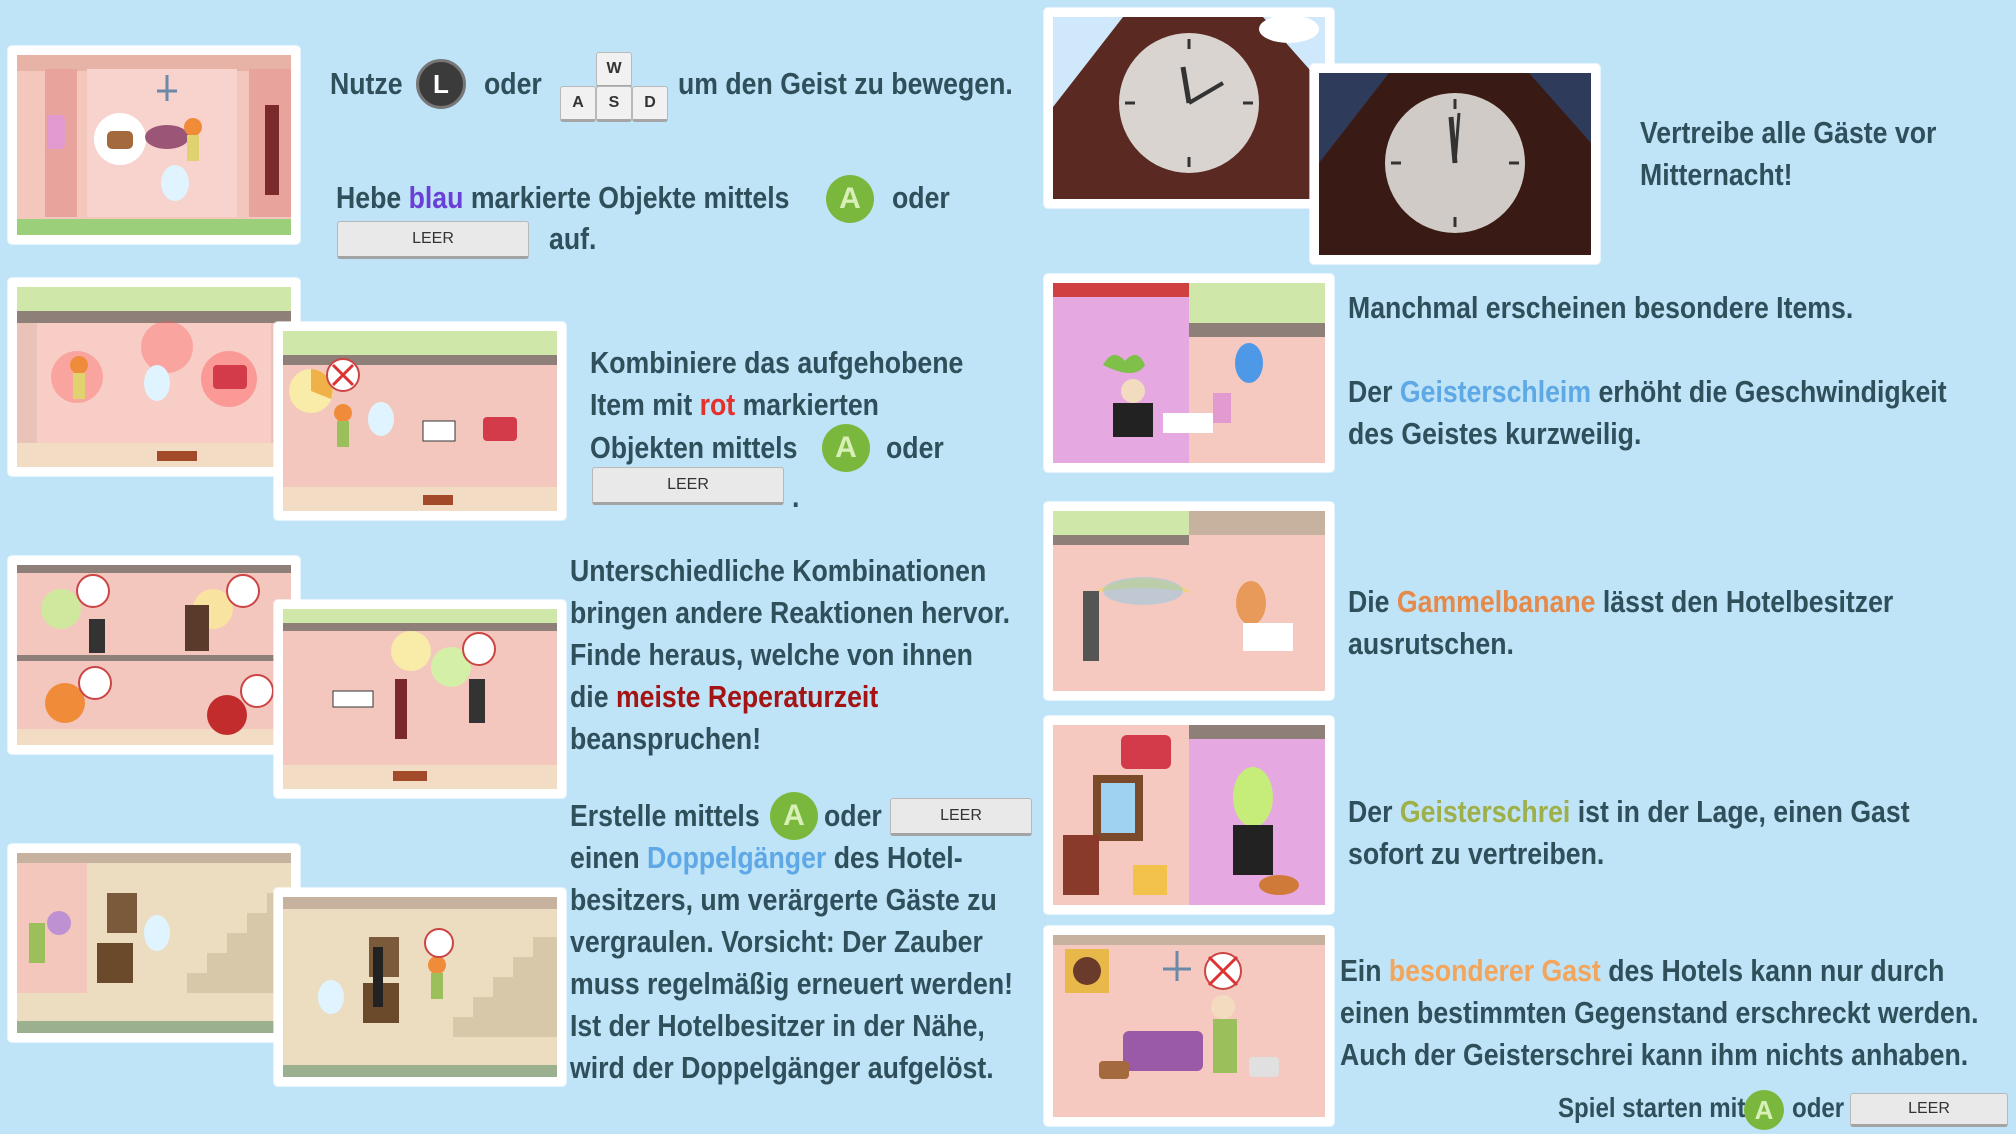 The image size is (2016, 1134). What do you see at coordinates (790, 612) in the screenshot?
I see `reactions-text-line2: bringen andere Reaktionen hervor.` at bounding box center [790, 612].